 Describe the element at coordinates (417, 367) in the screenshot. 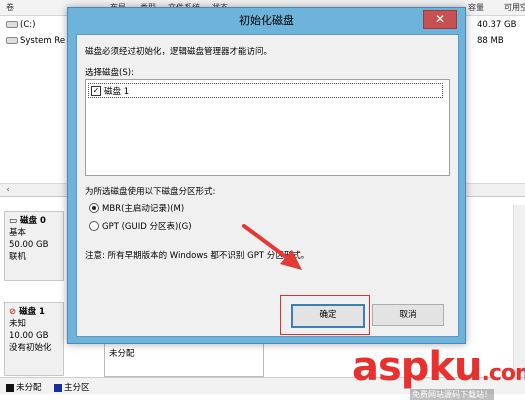

I see `watermark-brand: aspku` at that location.